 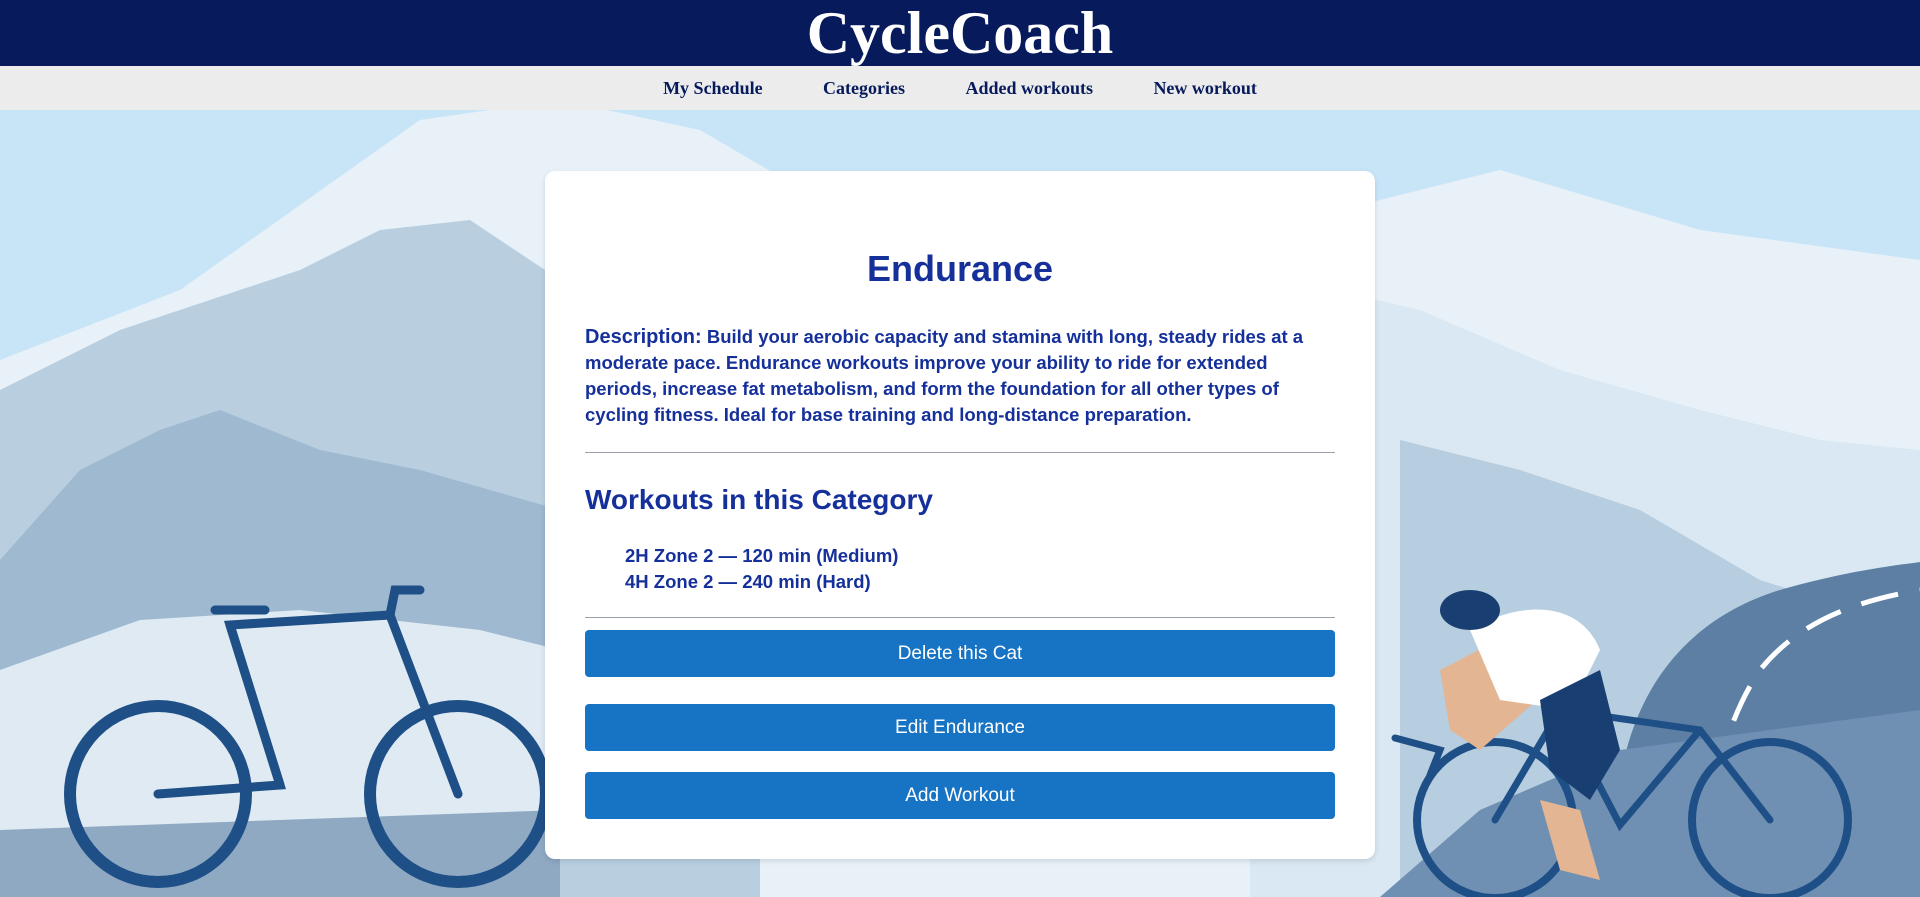 I want to click on workout-item-4h-zone-2: 4H Zone 2 — 240 min (Hard), so click(x=761, y=582).